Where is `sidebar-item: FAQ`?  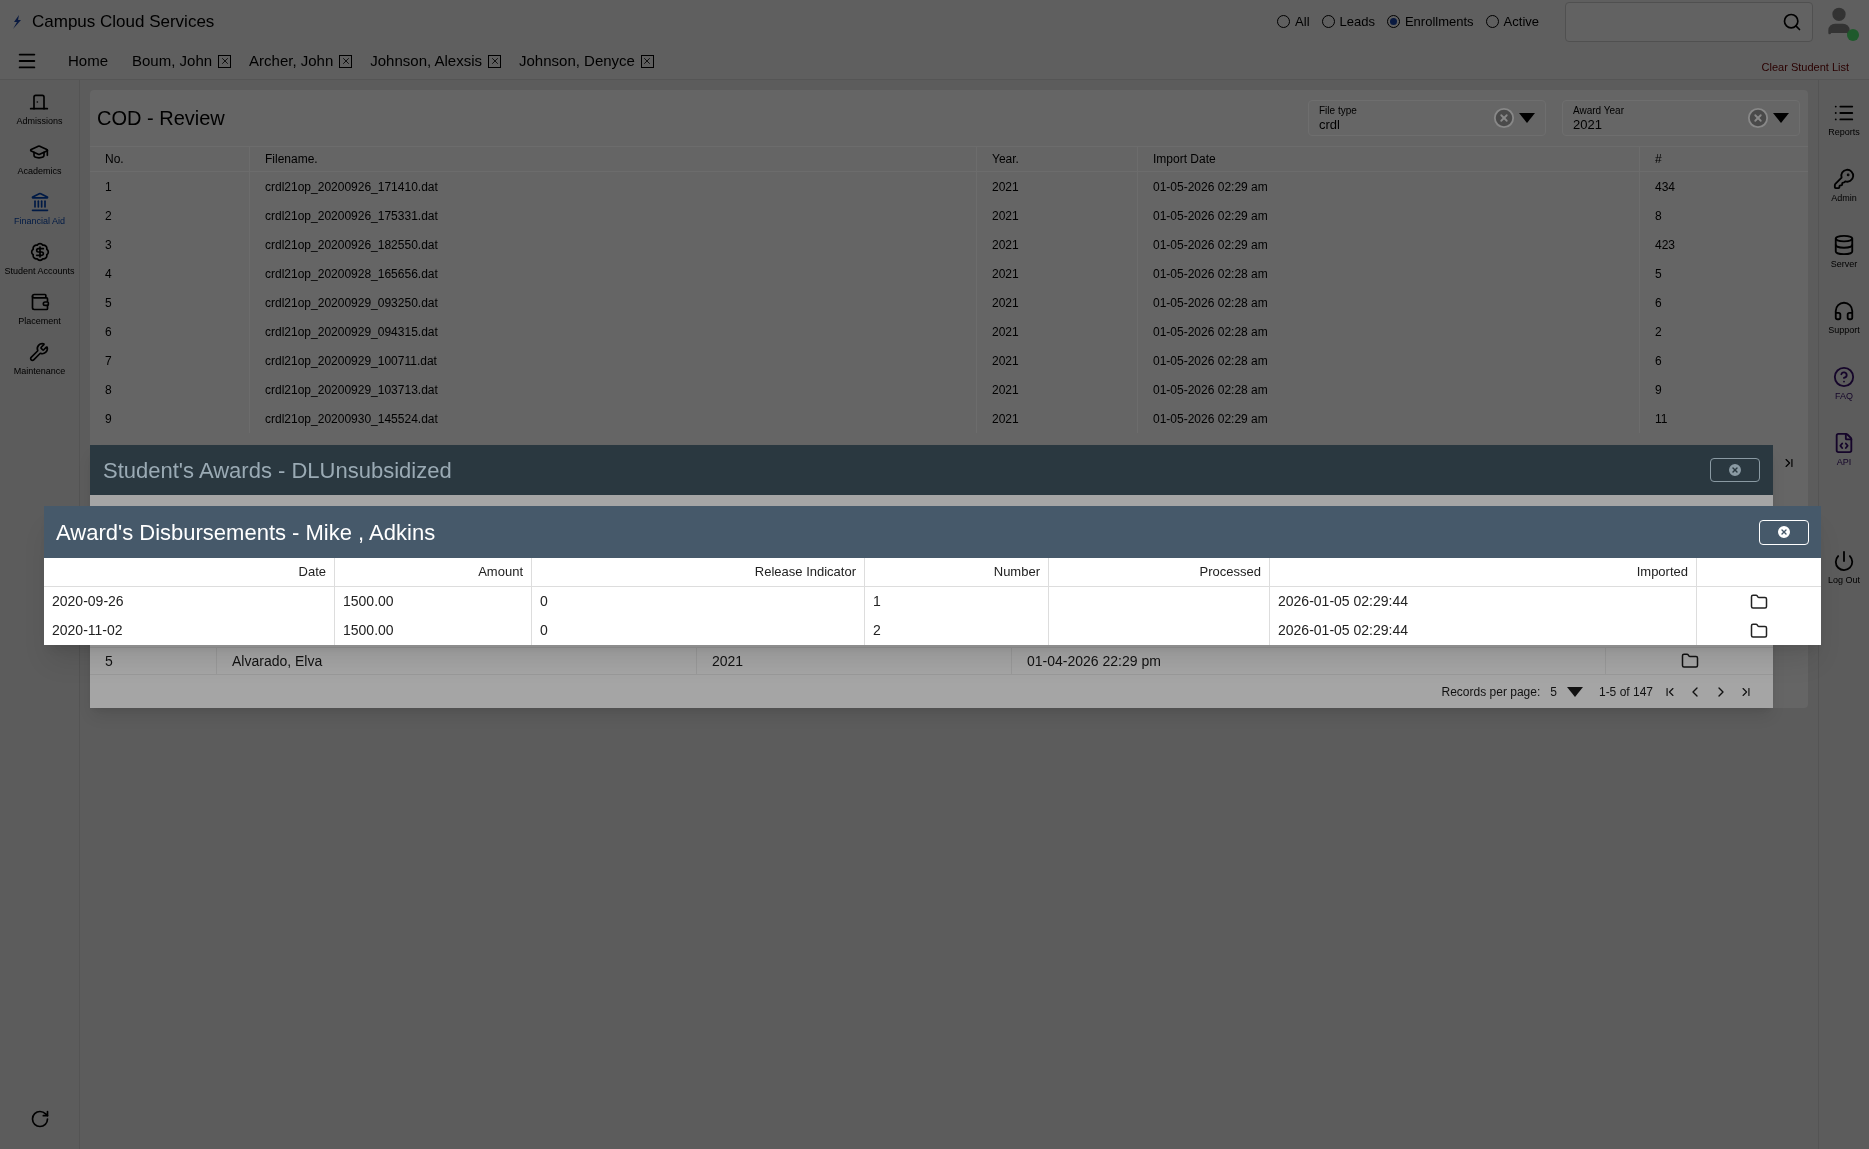 sidebar-item: FAQ is located at coordinates (1844, 399).